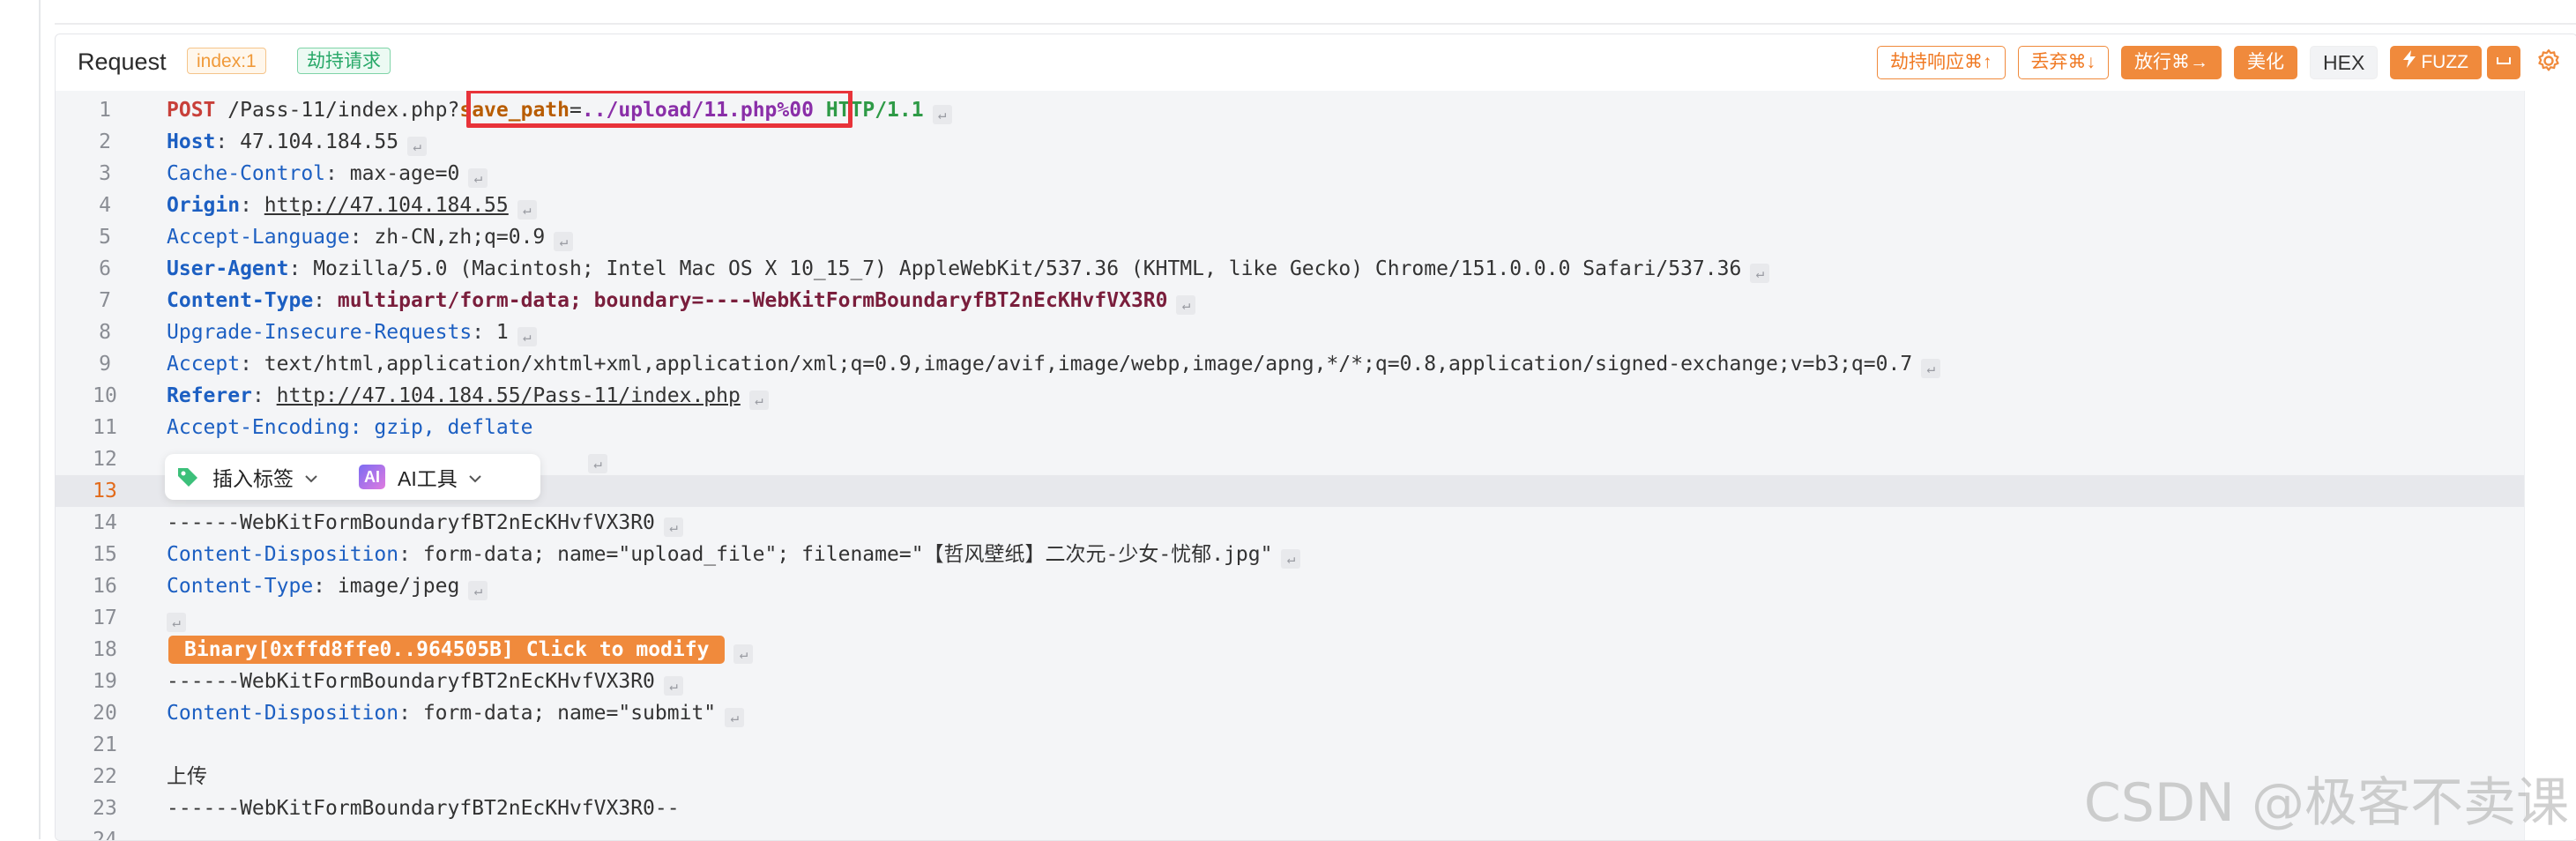 This screenshot has width=2576, height=841. Describe the element at coordinates (1316, 24) in the screenshot. I see `page-top-divider` at that location.